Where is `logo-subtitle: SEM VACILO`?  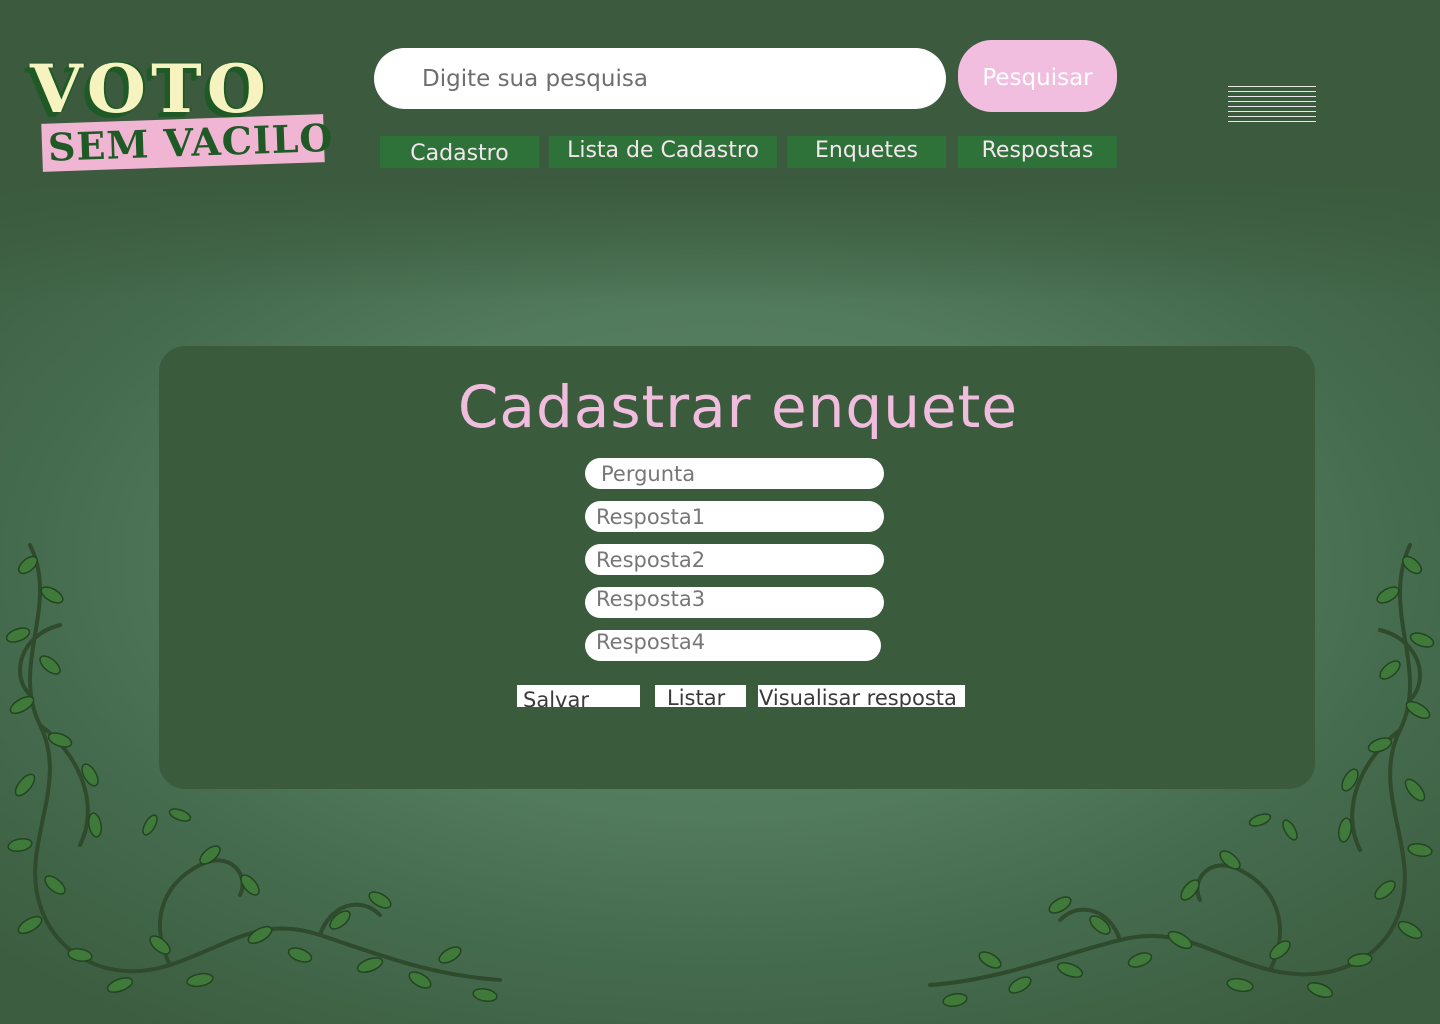 logo-subtitle: SEM VACILO is located at coordinates (191, 142).